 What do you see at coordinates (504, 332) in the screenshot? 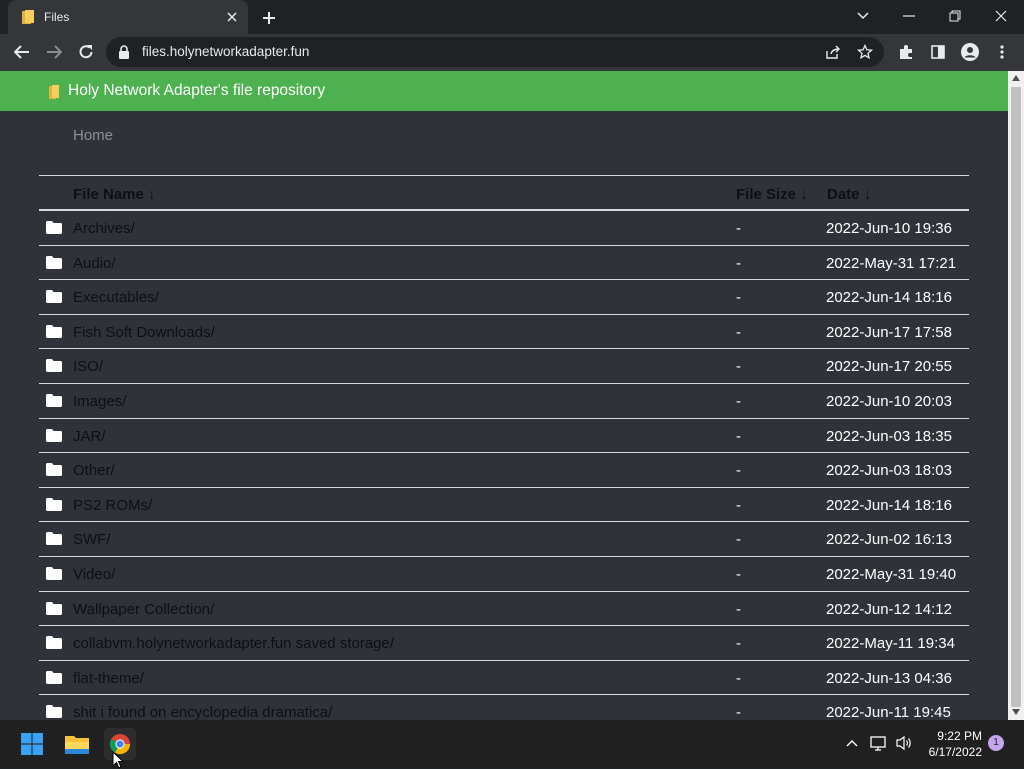
I see `table-row: Fish Soft Downloads/ - 2022-Jun-17 17:58` at bounding box center [504, 332].